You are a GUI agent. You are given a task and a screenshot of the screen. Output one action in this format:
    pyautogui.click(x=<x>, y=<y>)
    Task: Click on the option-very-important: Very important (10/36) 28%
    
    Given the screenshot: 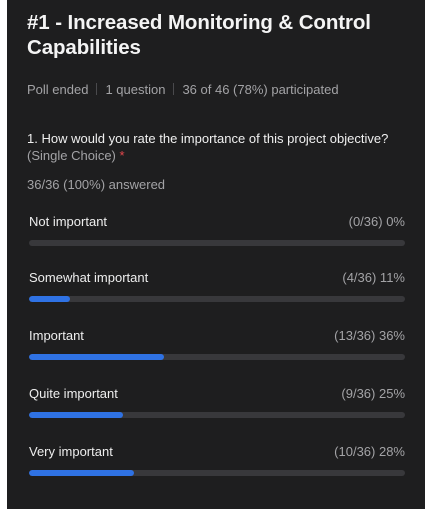 What is the action you would take?
    pyautogui.click(x=217, y=464)
    